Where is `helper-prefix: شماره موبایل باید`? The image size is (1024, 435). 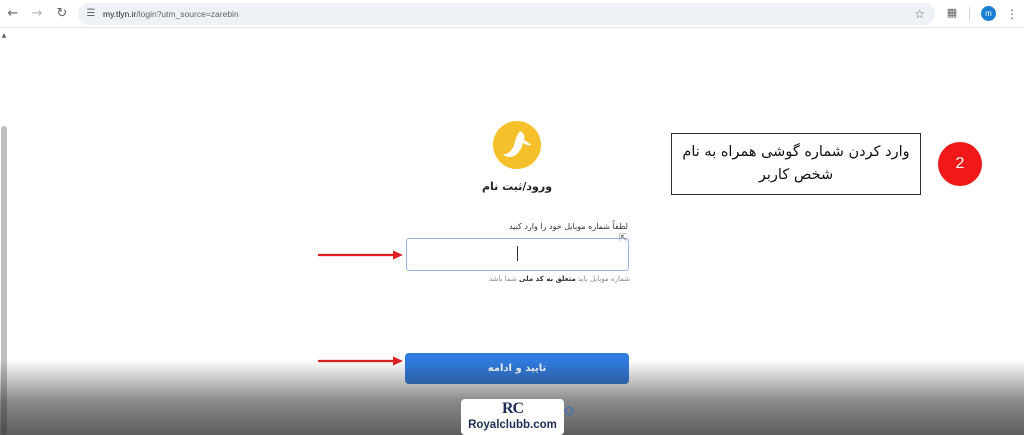
helper-prefix: شماره موبایل باید is located at coordinates (602, 279).